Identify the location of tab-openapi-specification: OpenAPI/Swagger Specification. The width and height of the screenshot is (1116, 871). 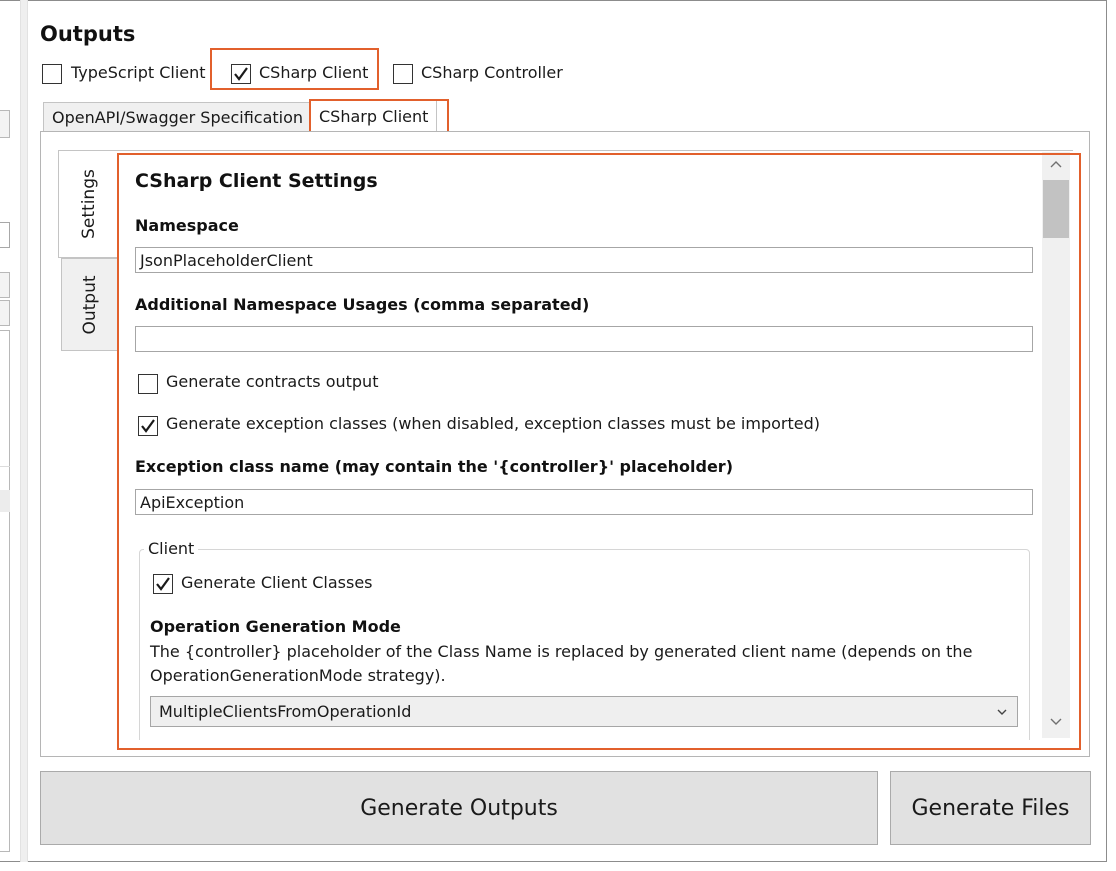
(176, 117).